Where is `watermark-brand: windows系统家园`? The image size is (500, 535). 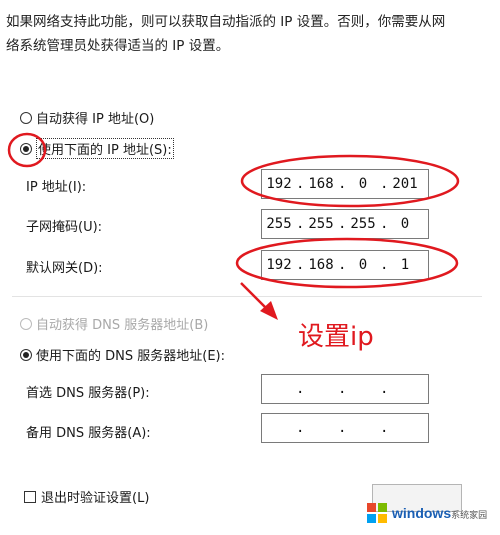
watermark-brand: windows系统家园 is located at coordinates (439, 513).